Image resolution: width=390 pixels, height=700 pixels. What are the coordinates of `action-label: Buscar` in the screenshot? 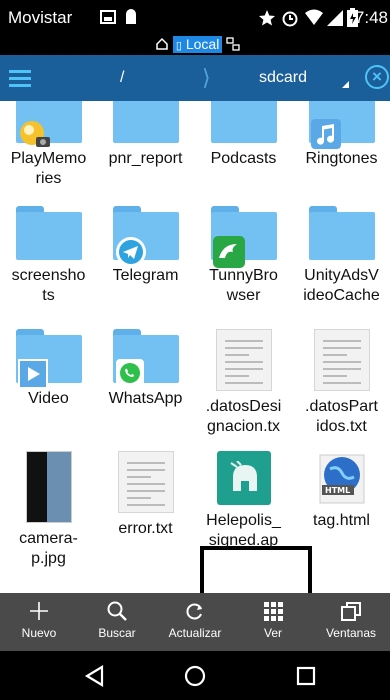 It's located at (117, 633).